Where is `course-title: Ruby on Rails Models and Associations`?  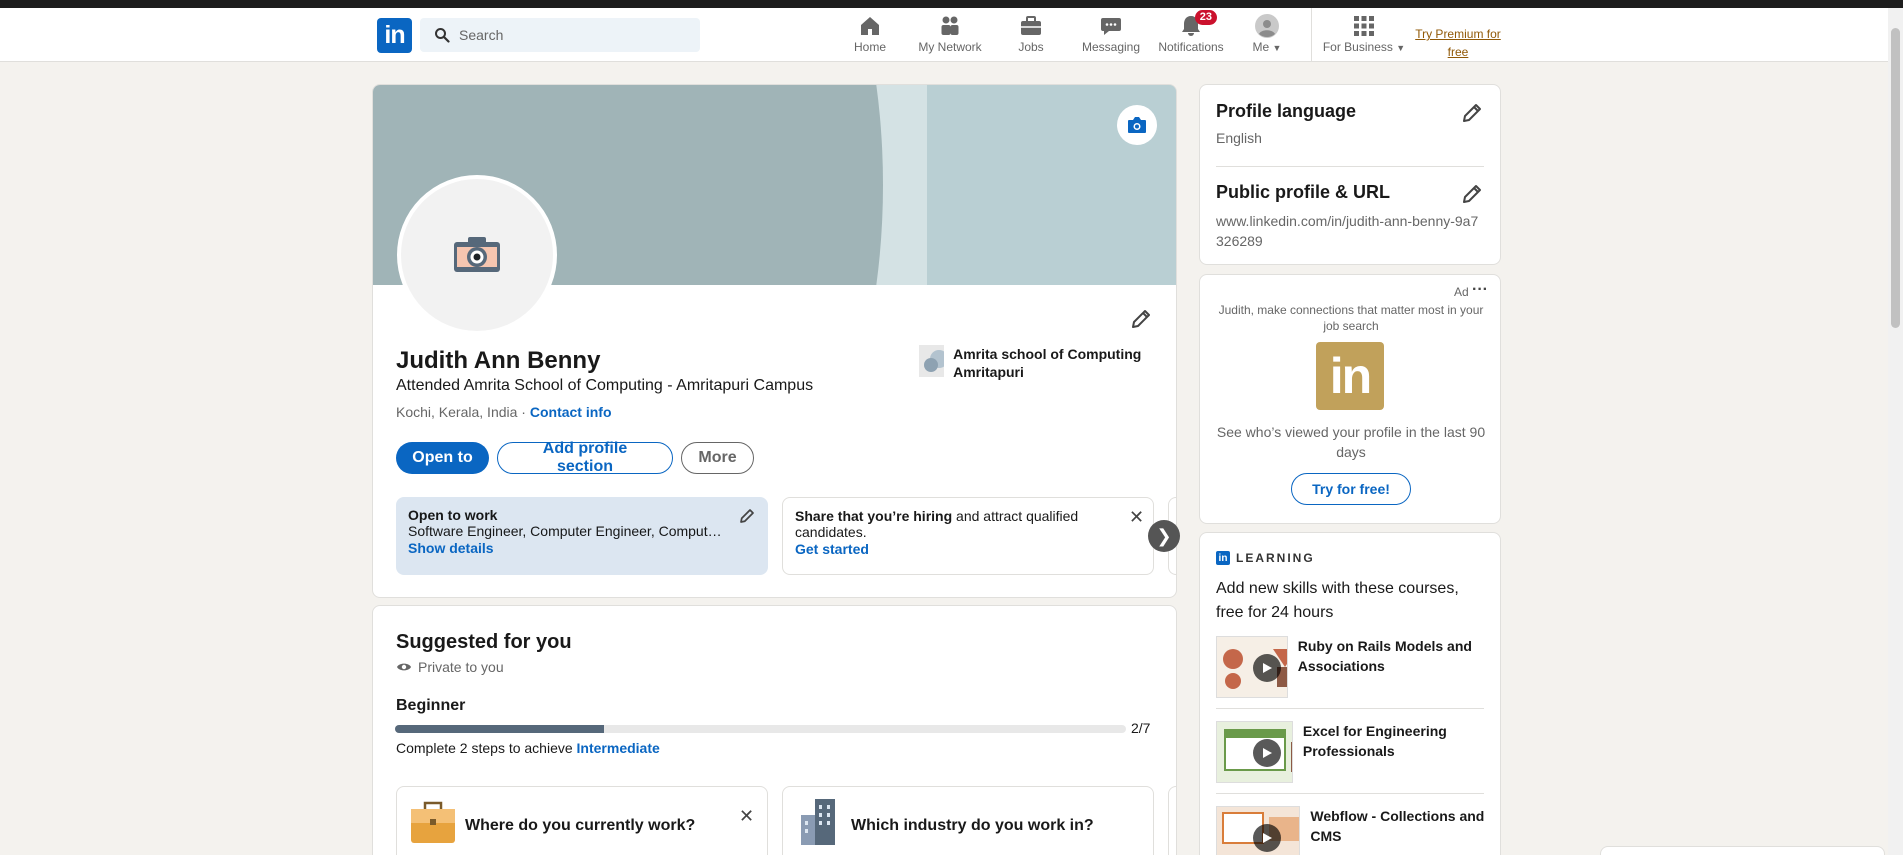 course-title: Ruby on Rails Models and Associations is located at coordinates (1384, 656).